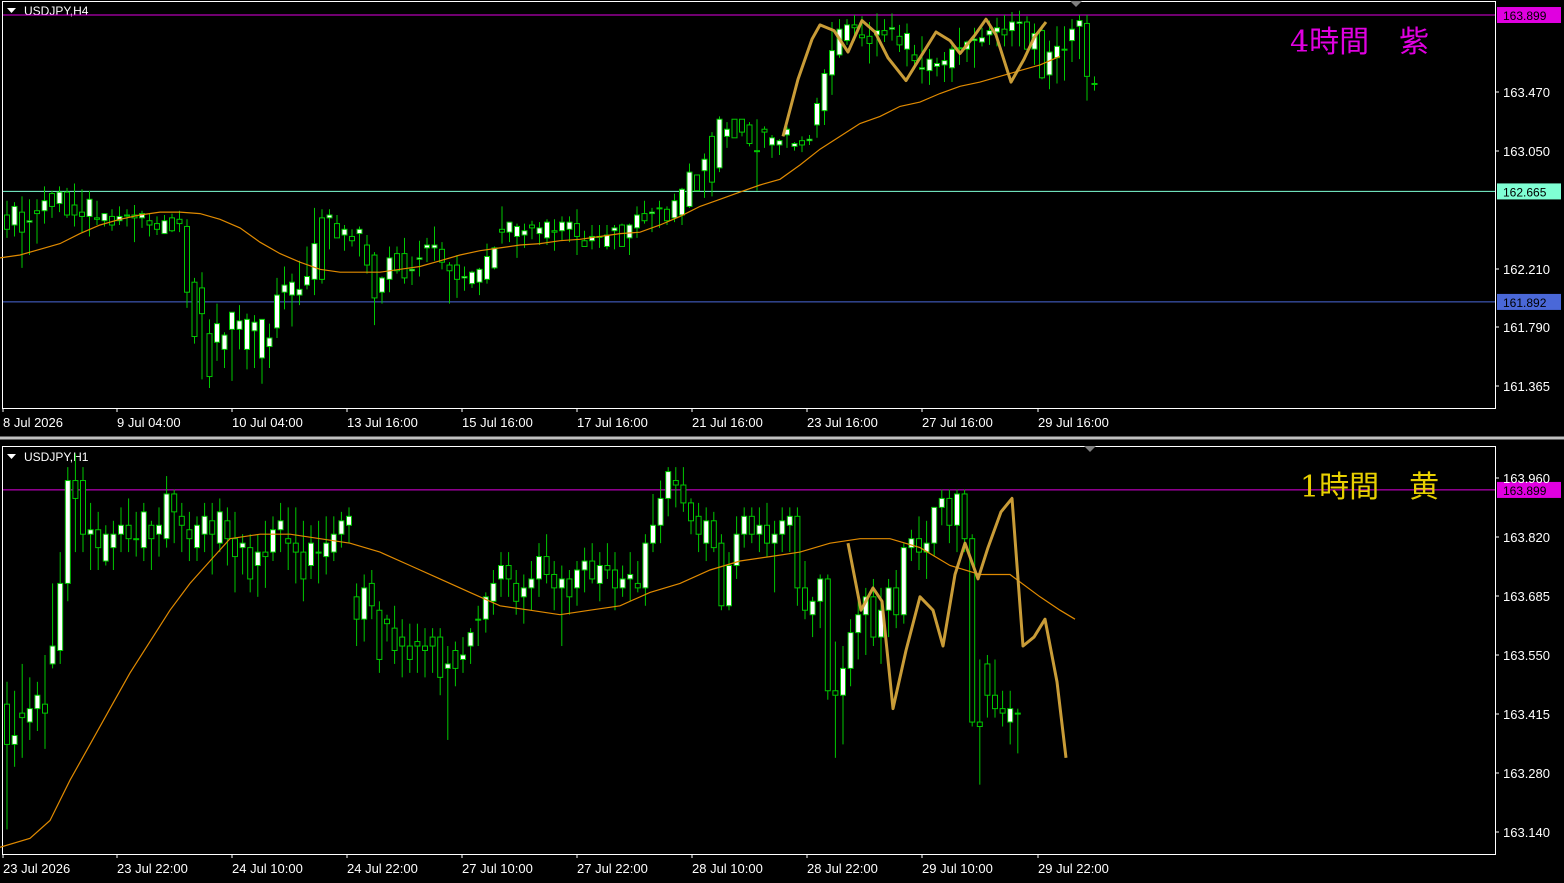  What do you see at coordinates (36, 868) in the screenshot?
I see `x-tick-label: 23 Jul 2026` at bounding box center [36, 868].